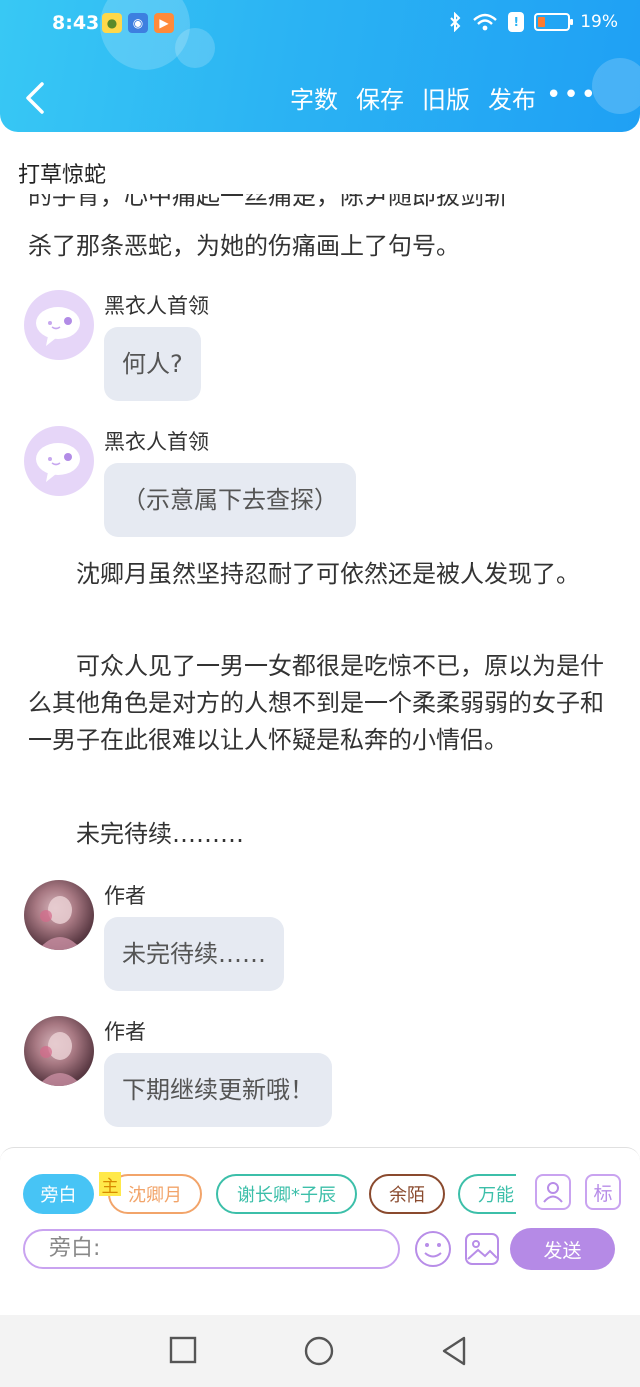  What do you see at coordinates (455, 1351) in the screenshot?
I see `back-icon` at bounding box center [455, 1351].